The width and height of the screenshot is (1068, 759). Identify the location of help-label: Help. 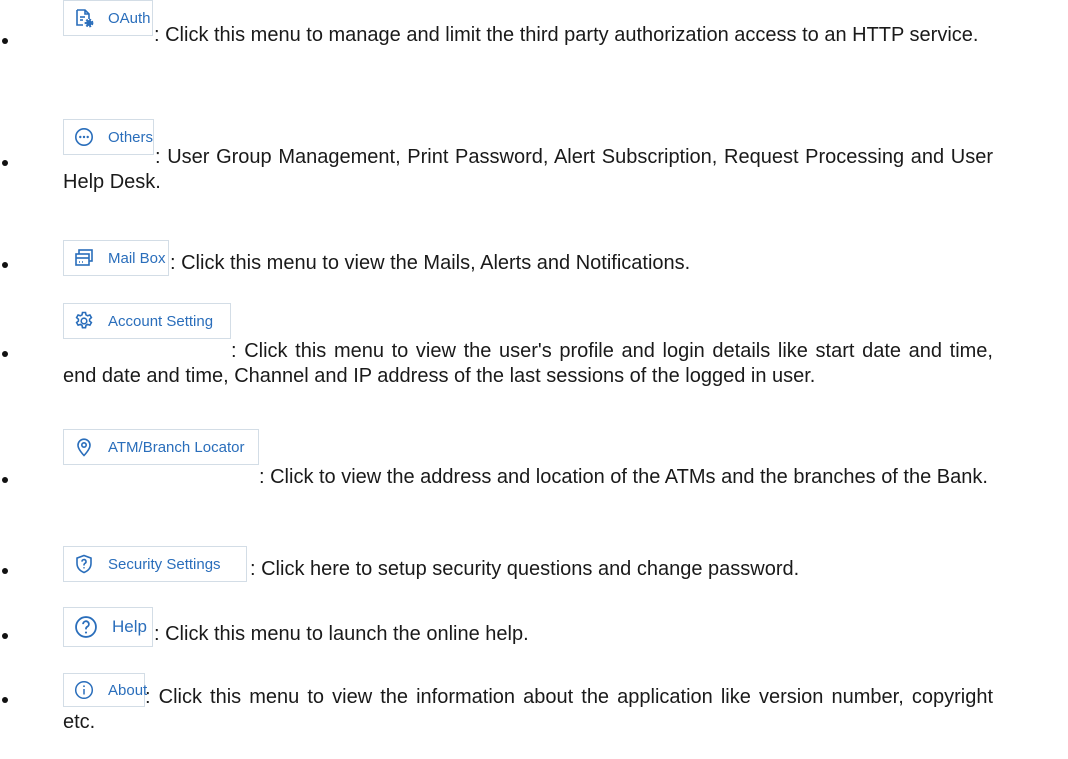
(129, 626).